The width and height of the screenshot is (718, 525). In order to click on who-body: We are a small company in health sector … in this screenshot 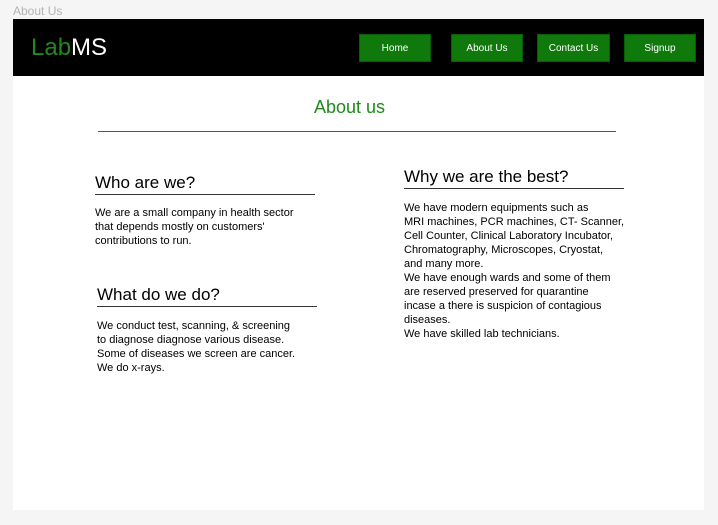, I will do `click(194, 227)`.